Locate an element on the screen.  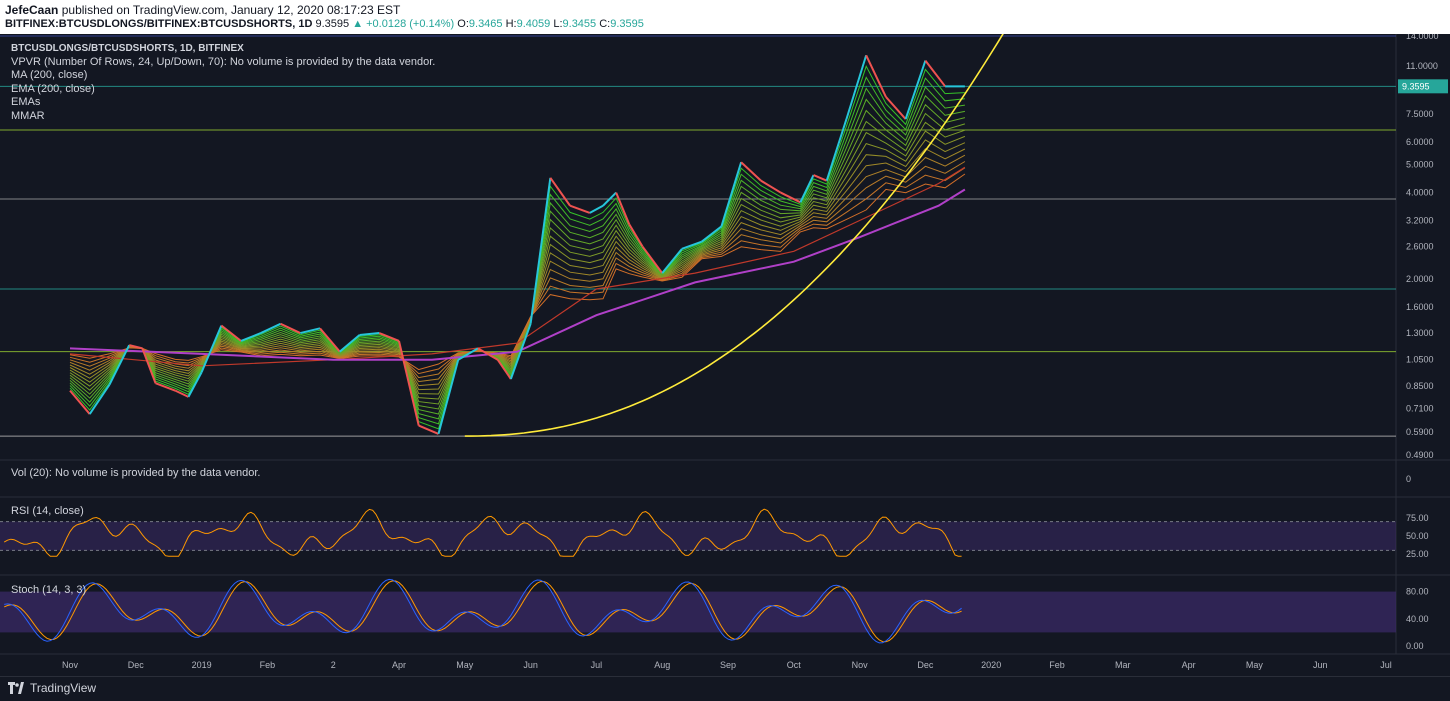
open-value: 9.3465 is located at coordinates (485, 24).